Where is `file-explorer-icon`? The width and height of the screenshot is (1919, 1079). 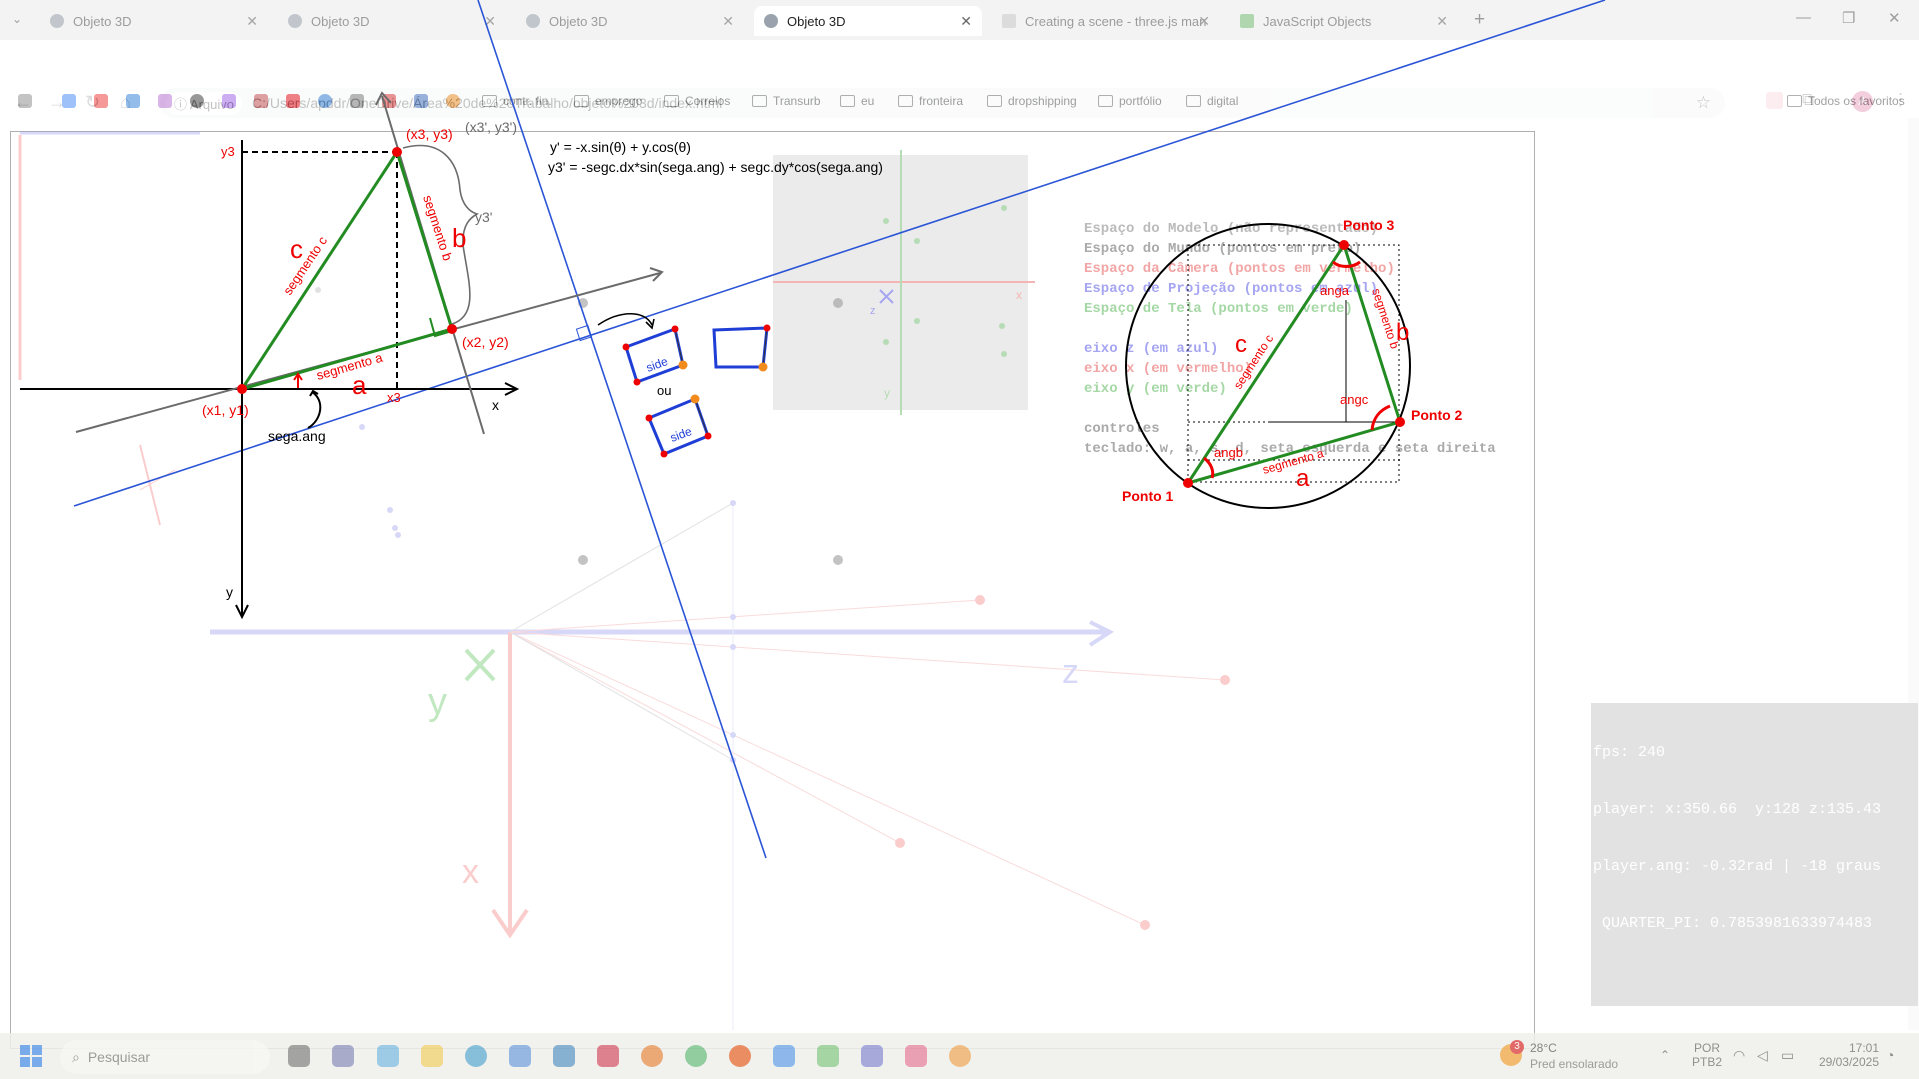 file-explorer-icon is located at coordinates (432, 1056).